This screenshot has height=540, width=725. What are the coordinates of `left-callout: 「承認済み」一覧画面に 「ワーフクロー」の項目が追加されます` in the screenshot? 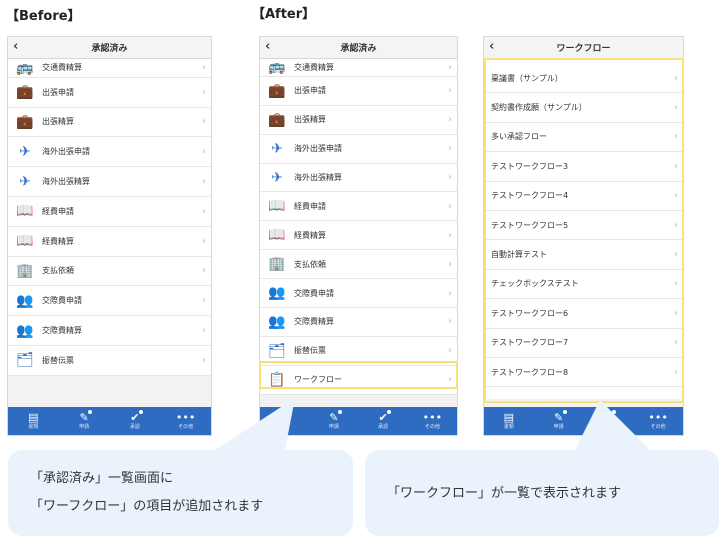 It's located at (180, 493).